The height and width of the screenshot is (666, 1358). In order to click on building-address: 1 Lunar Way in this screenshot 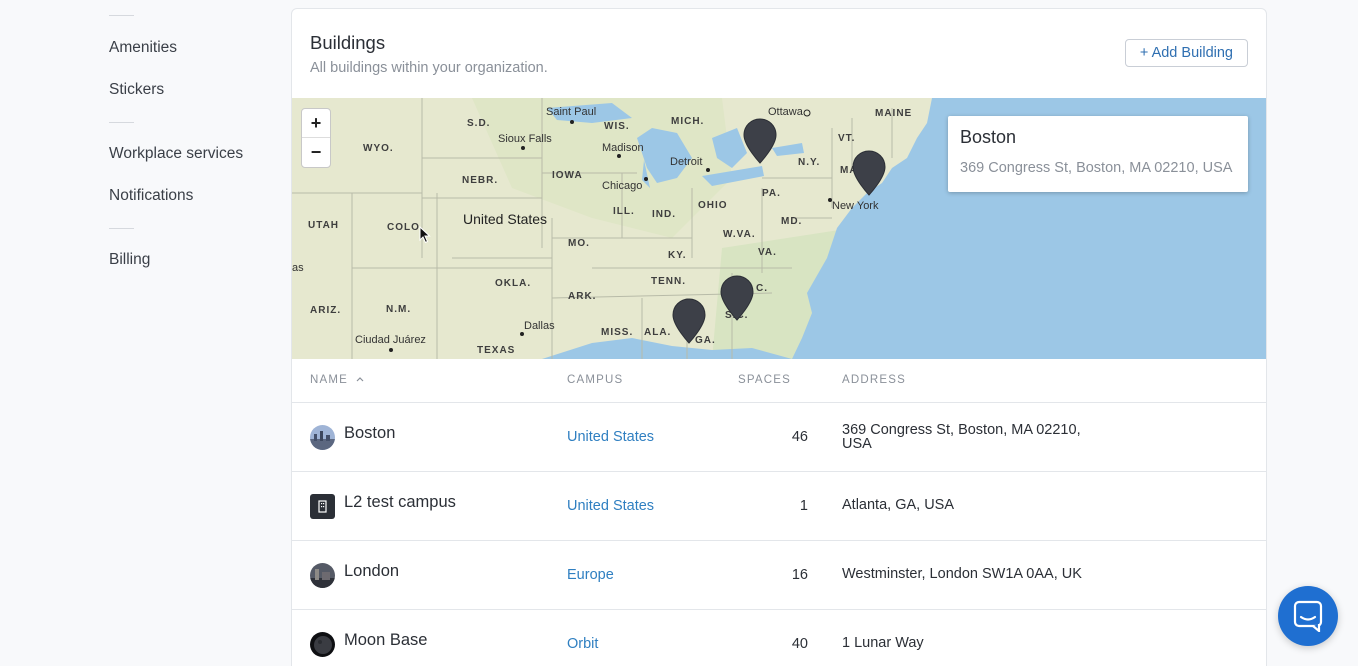, I will do `click(883, 643)`.